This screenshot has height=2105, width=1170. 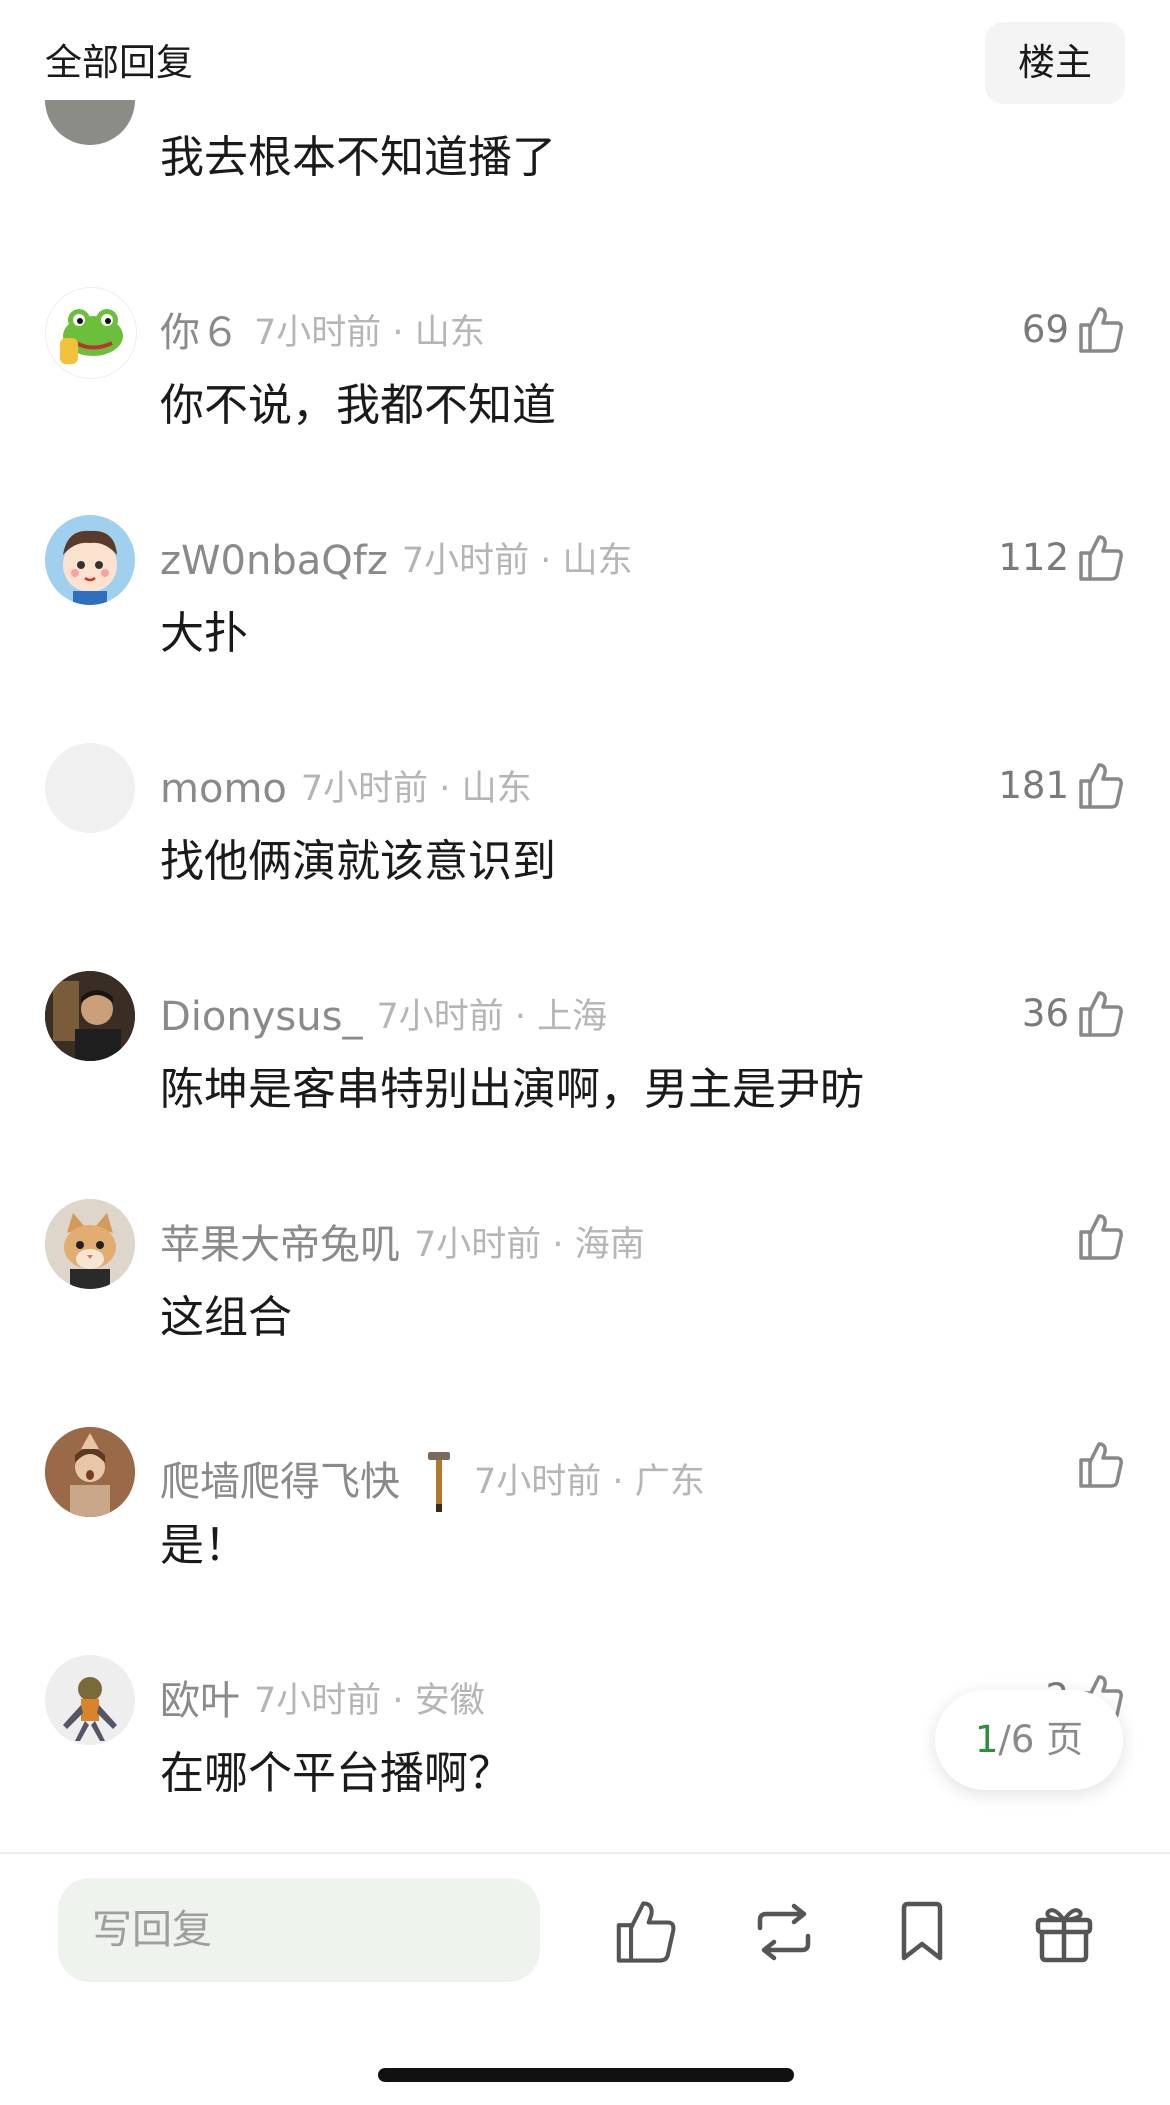 What do you see at coordinates (274, 561) in the screenshot?
I see `username: zW0nbaQfz` at bounding box center [274, 561].